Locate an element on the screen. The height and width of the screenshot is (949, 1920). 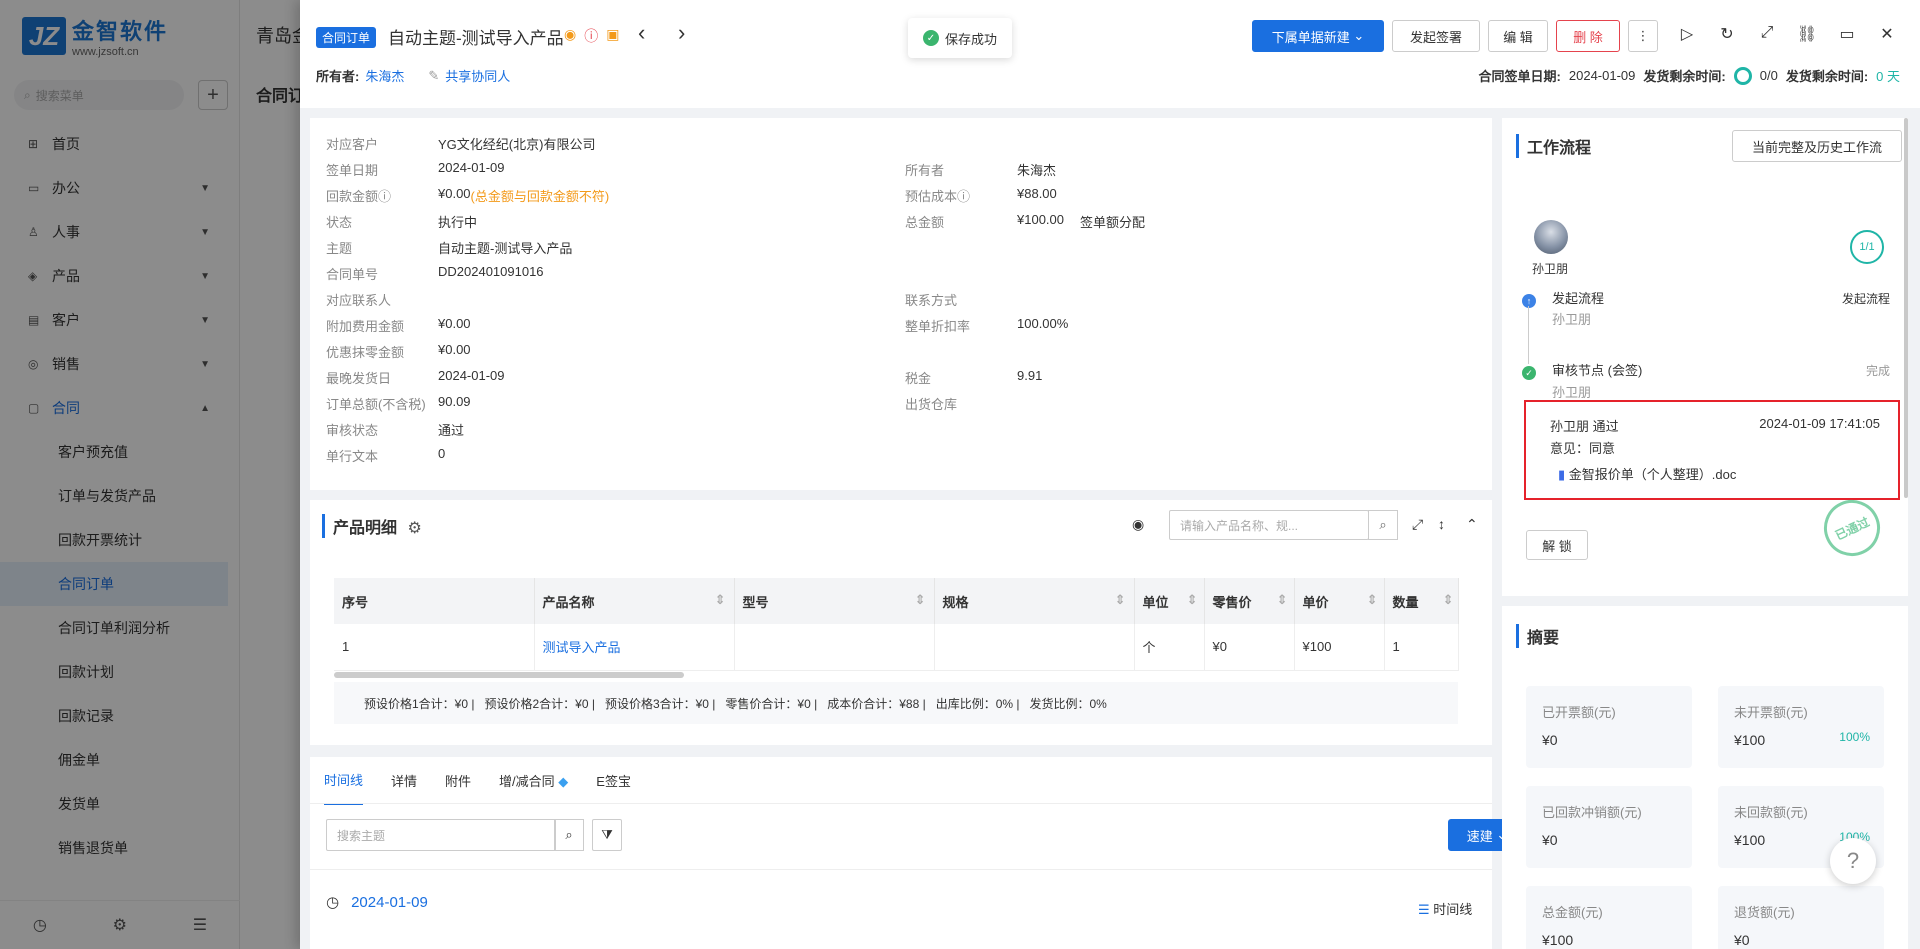
close-icon: ✕ is located at coordinates (1887, 34).